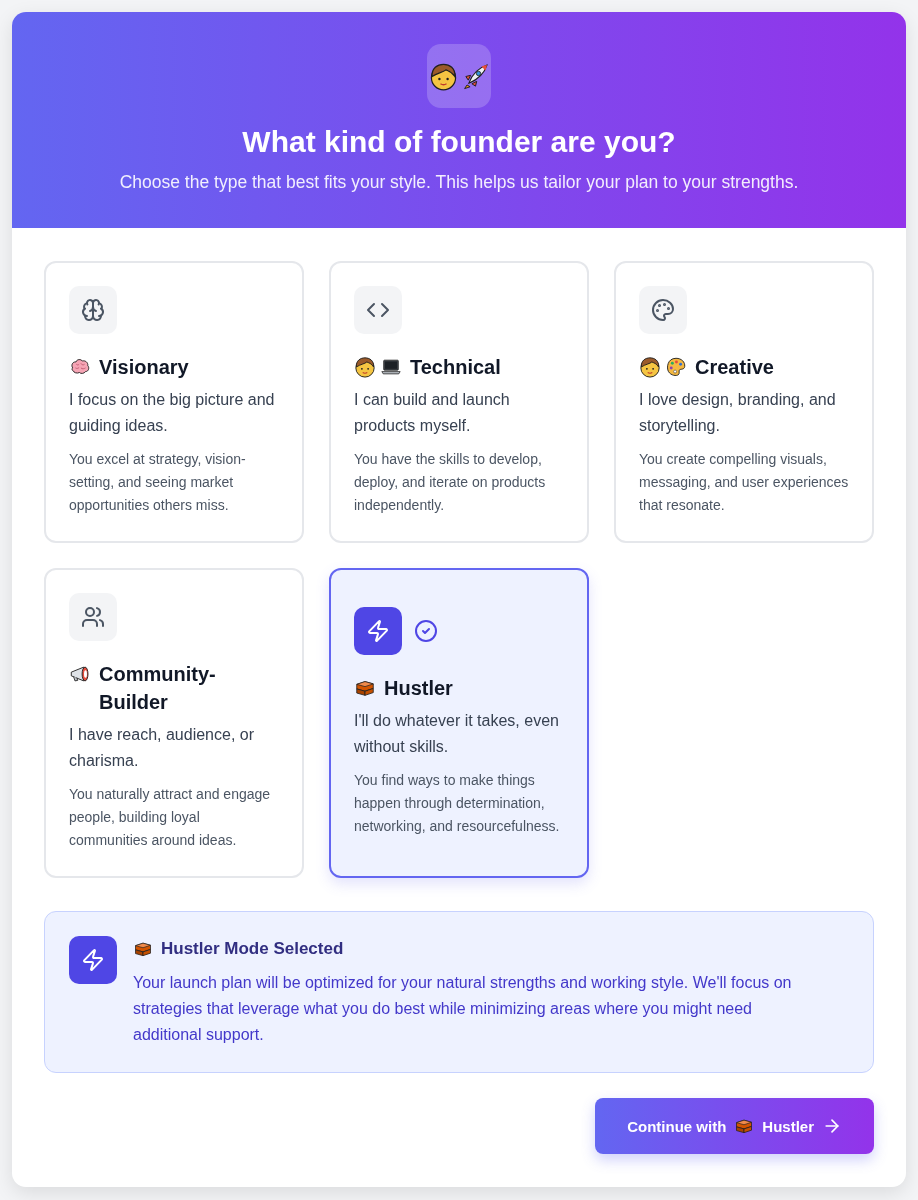 Image resolution: width=918 pixels, height=1200 pixels. Describe the element at coordinates (80, 674) in the screenshot. I see `megaphone-emoji-icon` at that location.